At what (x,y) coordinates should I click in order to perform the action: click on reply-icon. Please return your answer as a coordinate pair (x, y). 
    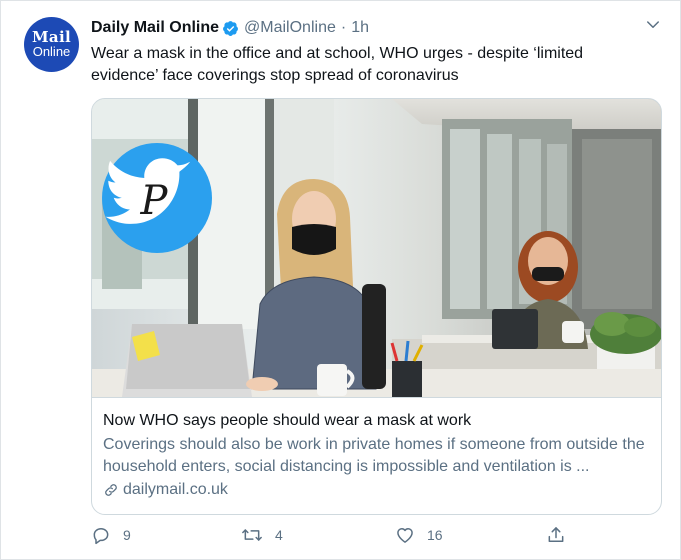
    Looking at the image, I should click on (101, 536).